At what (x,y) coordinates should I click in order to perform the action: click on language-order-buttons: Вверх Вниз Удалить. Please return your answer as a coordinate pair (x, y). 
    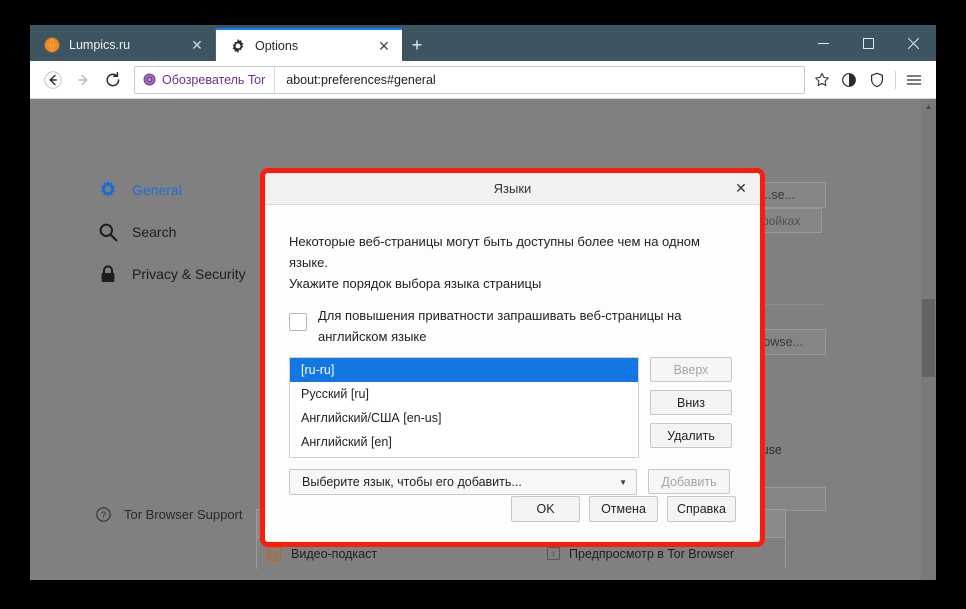
    Looking at the image, I should click on (691, 407).